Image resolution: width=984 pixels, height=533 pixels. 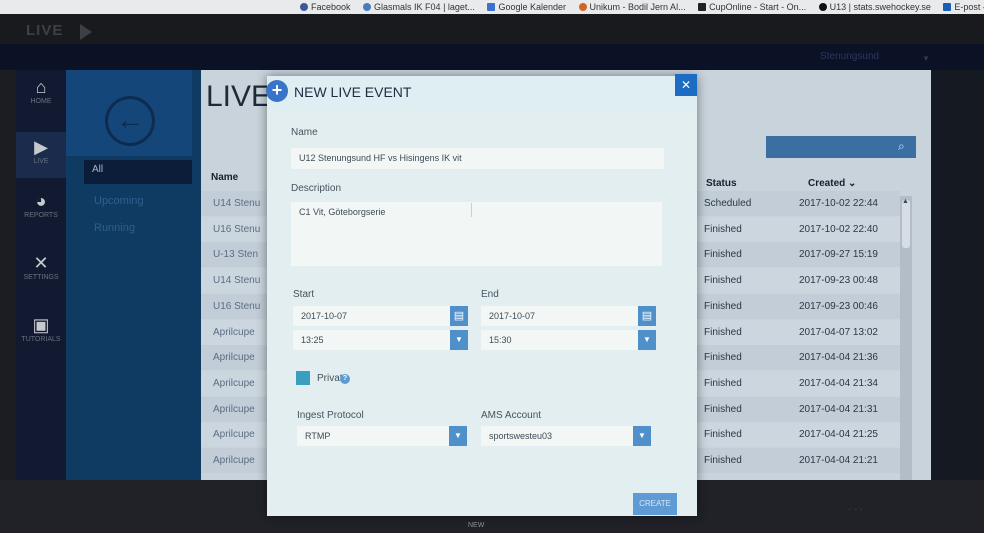 What do you see at coordinates (119, 201) in the screenshot?
I see `filter-upcoming: Upcoming` at bounding box center [119, 201].